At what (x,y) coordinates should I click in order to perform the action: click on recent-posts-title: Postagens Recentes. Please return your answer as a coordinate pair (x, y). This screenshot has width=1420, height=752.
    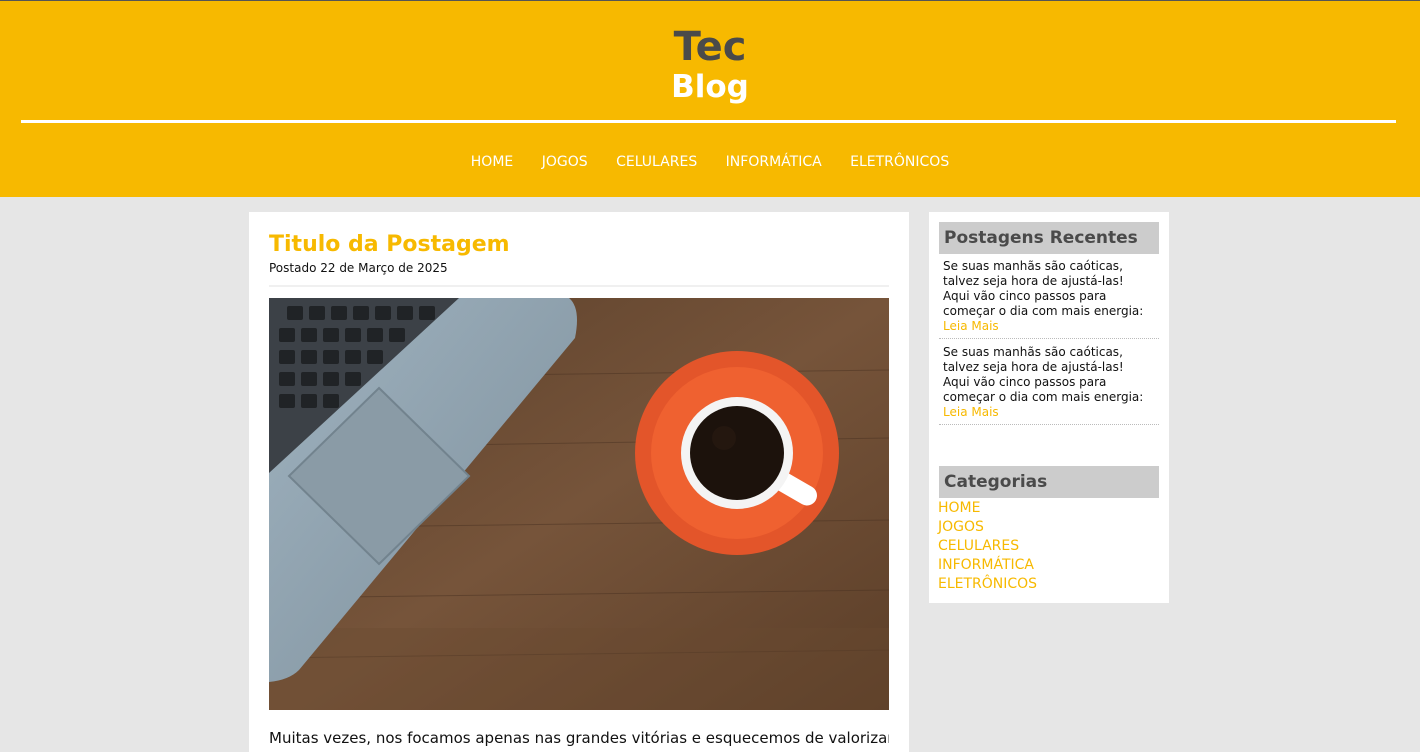
    Looking at the image, I should click on (1049, 238).